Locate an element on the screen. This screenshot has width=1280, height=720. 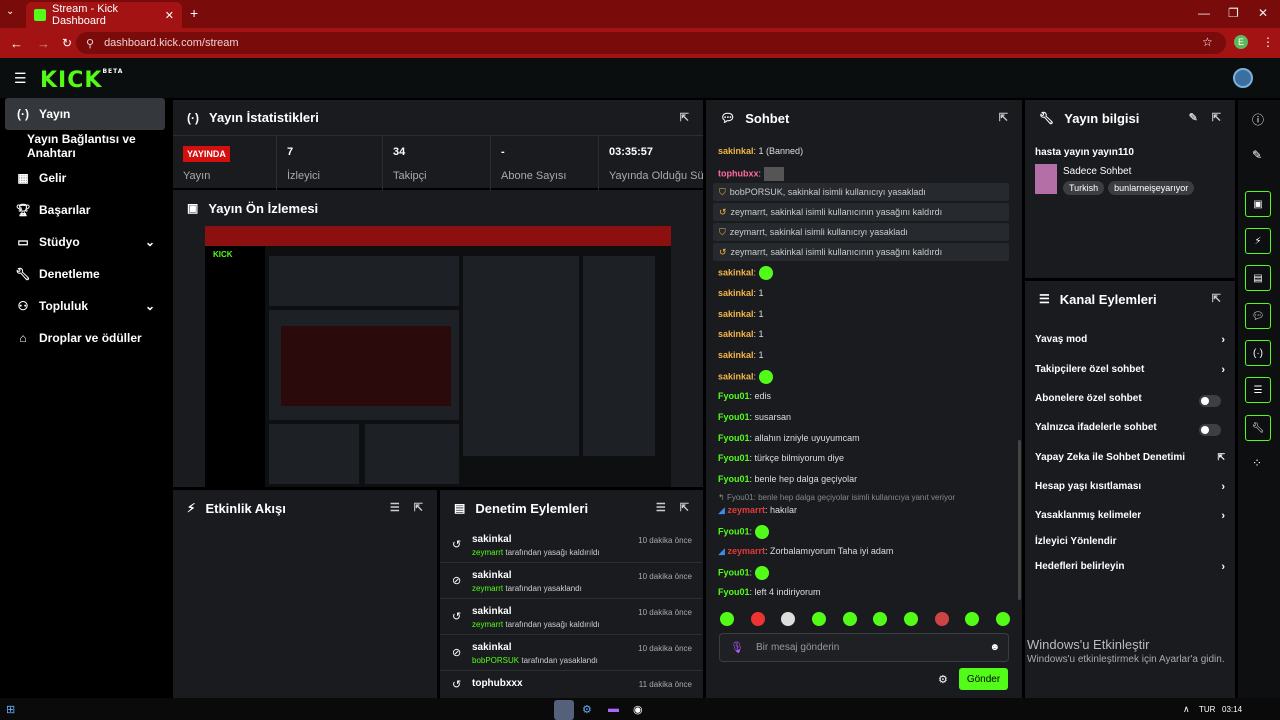
url-field: ⚲ dashboard.kick.com/stream is located at coordinates (651, 43).